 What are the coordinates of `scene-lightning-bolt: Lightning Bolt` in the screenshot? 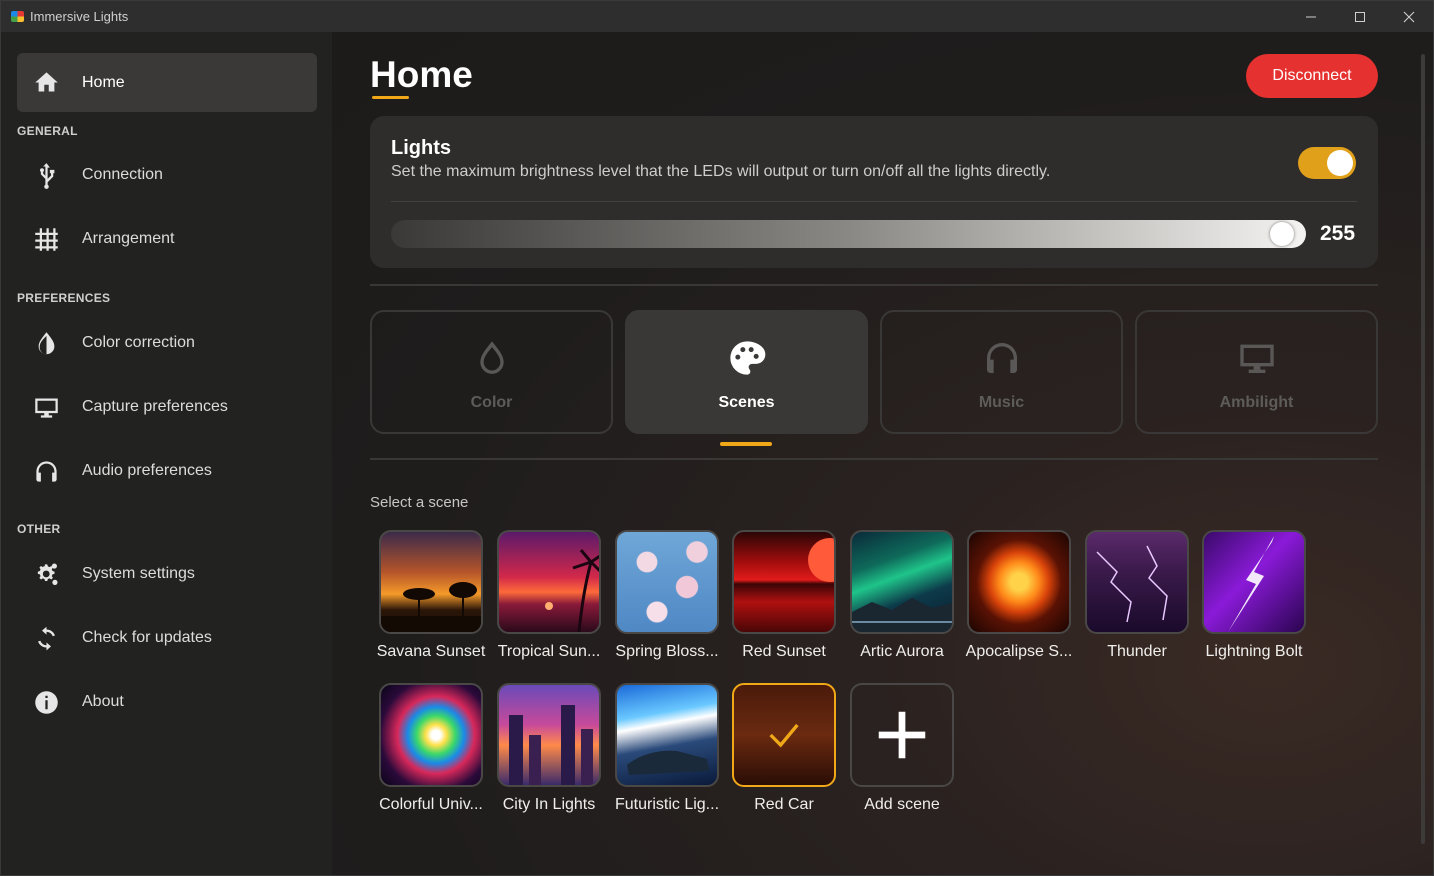 It's located at (1254, 595).